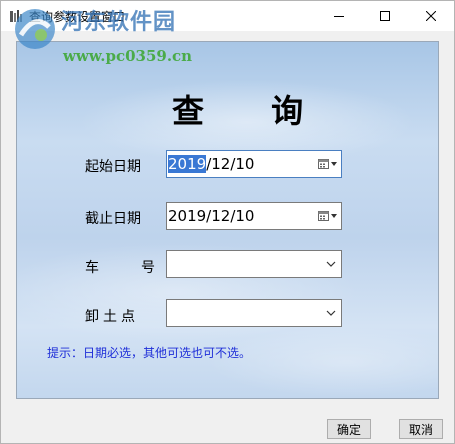  I want to click on minimize-button, so click(339, 16).